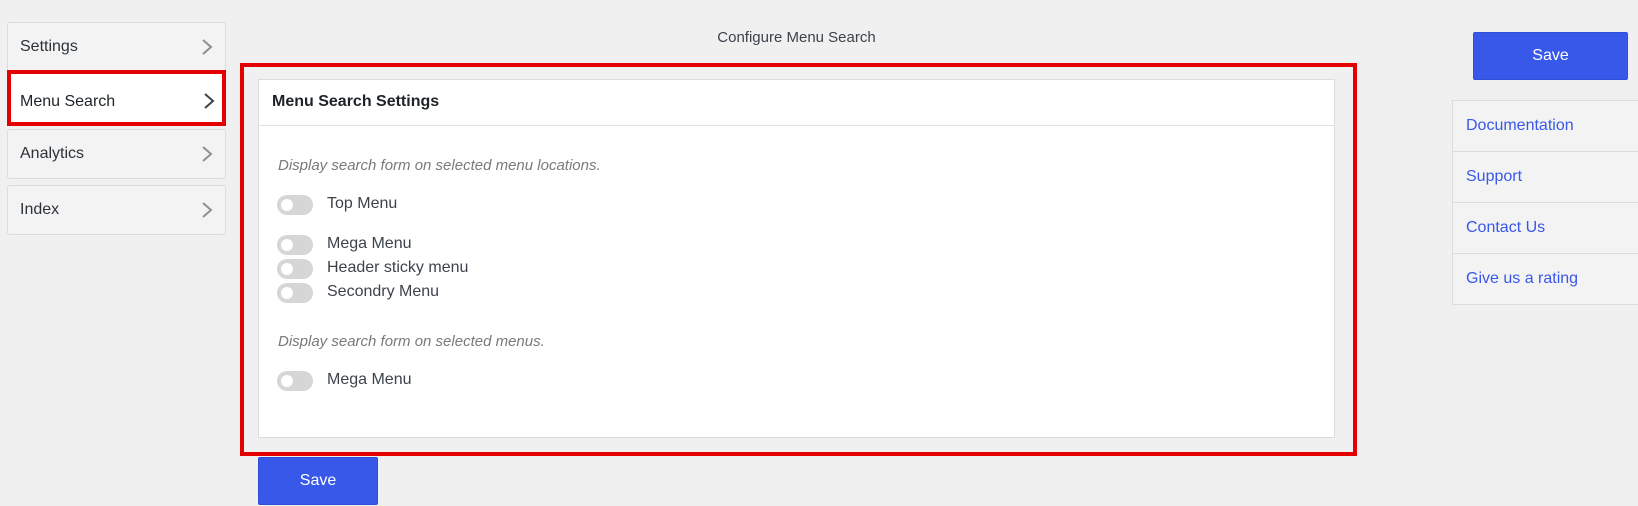  What do you see at coordinates (411, 341) in the screenshot?
I see `hint-menus: Display search form on selected menus.` at bounding box center [411, 341].